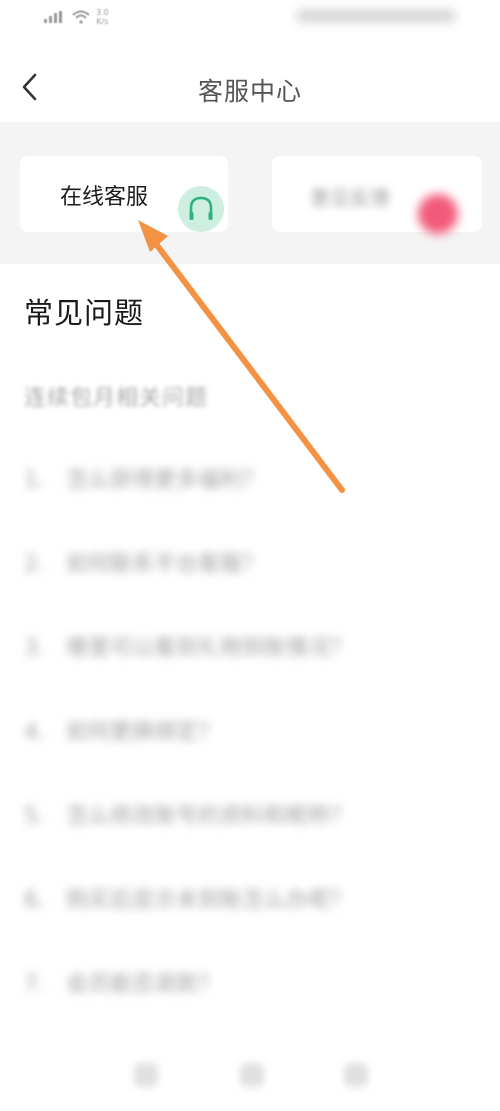 This screenshot has width=500, height=1111. Describe the element at coordinates (34, 480) in the screenshot. I see `faq-item-number: 1.` at that location.